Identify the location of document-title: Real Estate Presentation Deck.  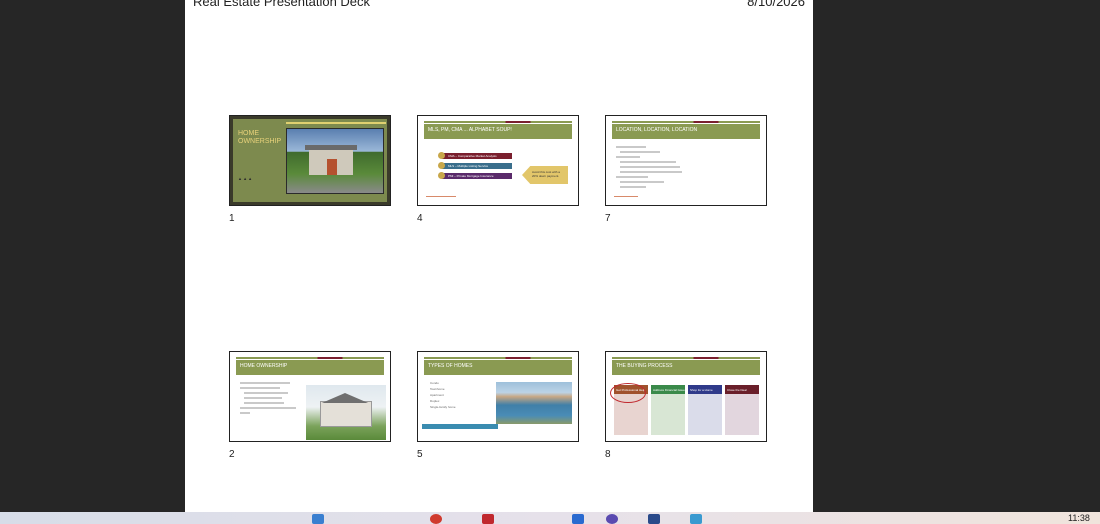
(282, 4).